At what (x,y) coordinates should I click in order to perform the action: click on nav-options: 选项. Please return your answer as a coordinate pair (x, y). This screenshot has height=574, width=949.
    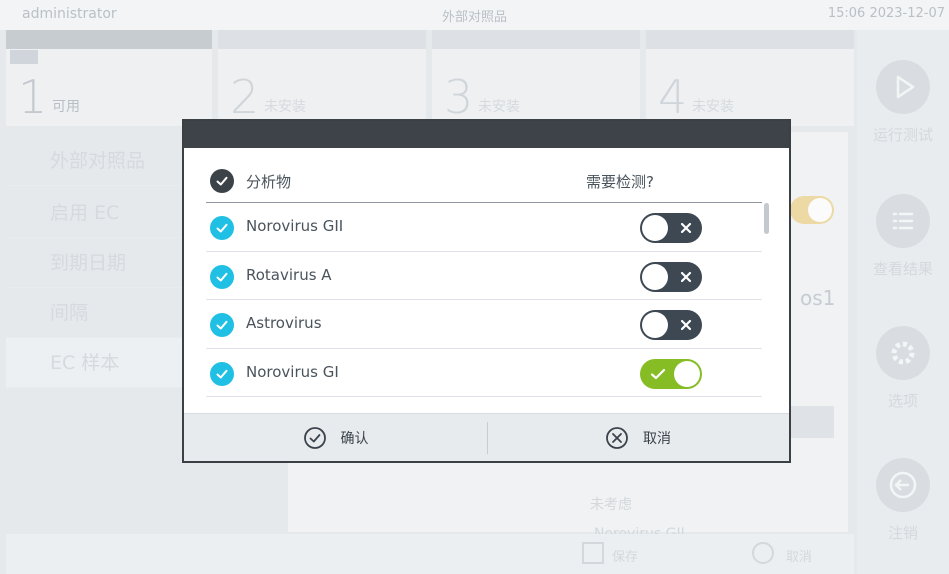
    Looking at the image, I should click on (903, 368).